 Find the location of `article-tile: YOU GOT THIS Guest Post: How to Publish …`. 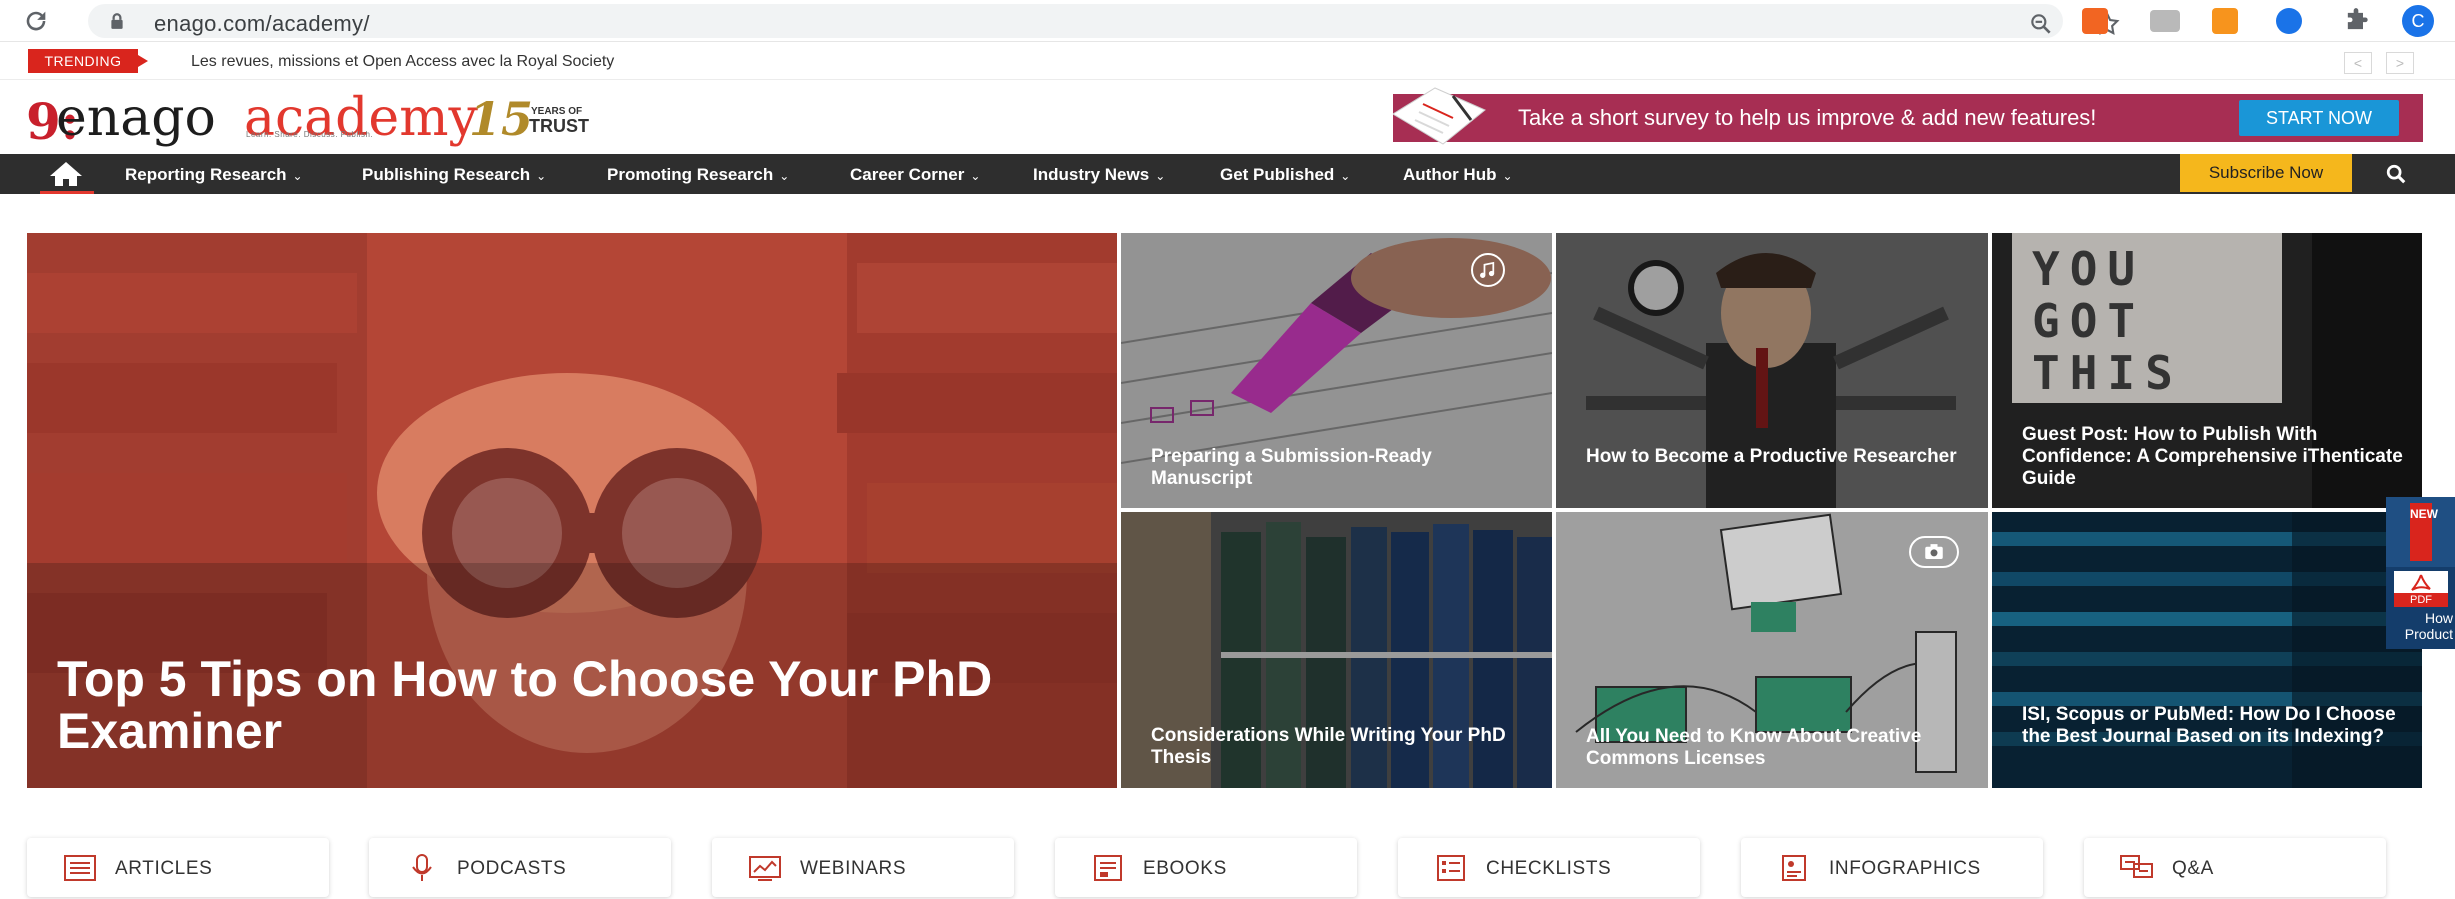

article-tile: YOU GOT THIS Guest Post: How to Publish … is located at coordinates (2207, 370).